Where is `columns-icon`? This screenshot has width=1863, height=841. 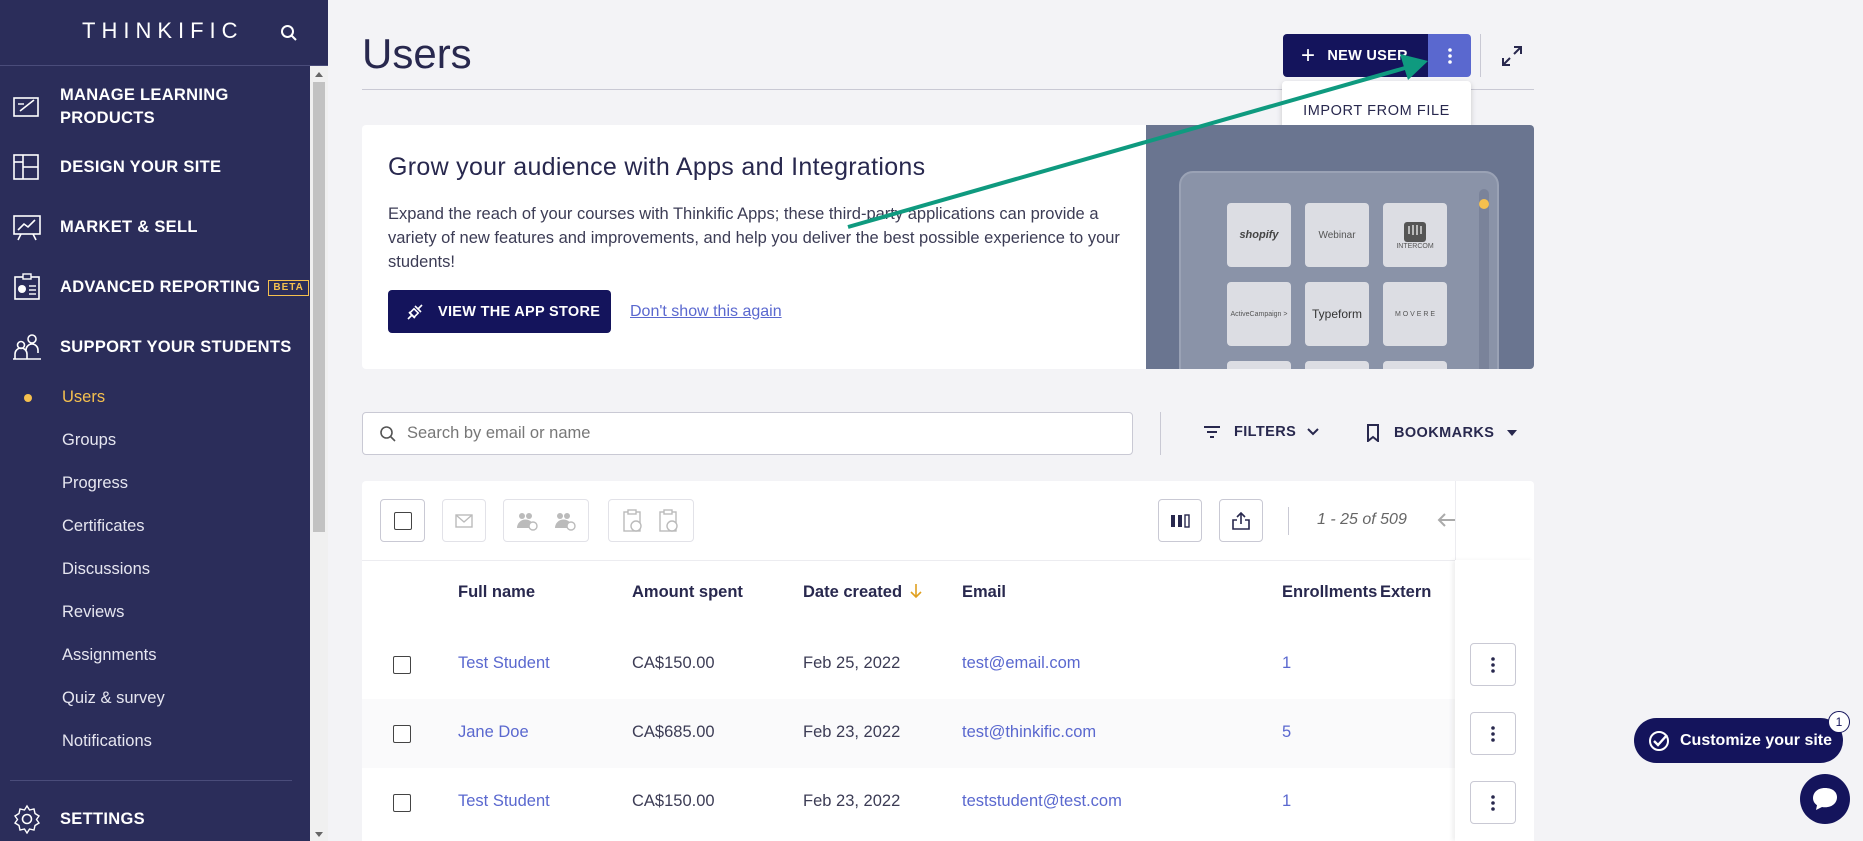 columns-icon is located at coordinates (1180, 520).